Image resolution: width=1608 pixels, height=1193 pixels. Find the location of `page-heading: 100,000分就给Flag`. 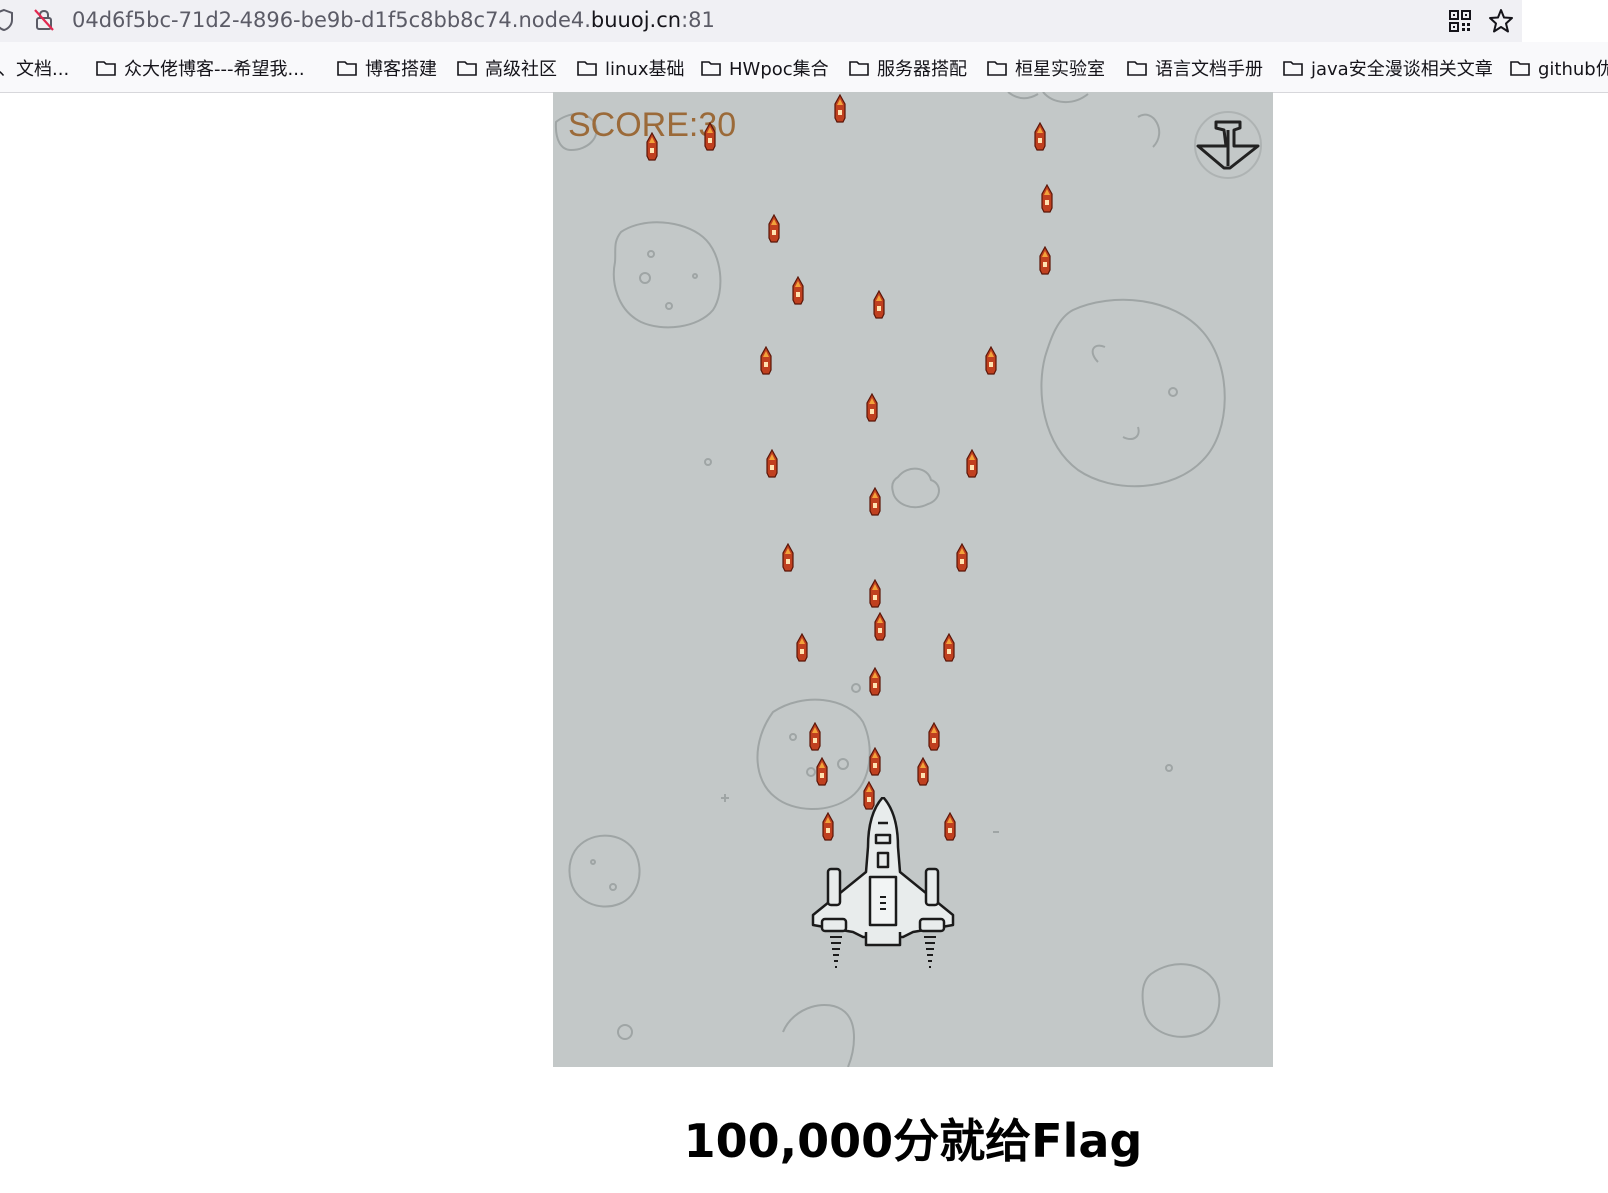

page-heading: 100,000分就给Flag is located at coordinates (913, 1141).